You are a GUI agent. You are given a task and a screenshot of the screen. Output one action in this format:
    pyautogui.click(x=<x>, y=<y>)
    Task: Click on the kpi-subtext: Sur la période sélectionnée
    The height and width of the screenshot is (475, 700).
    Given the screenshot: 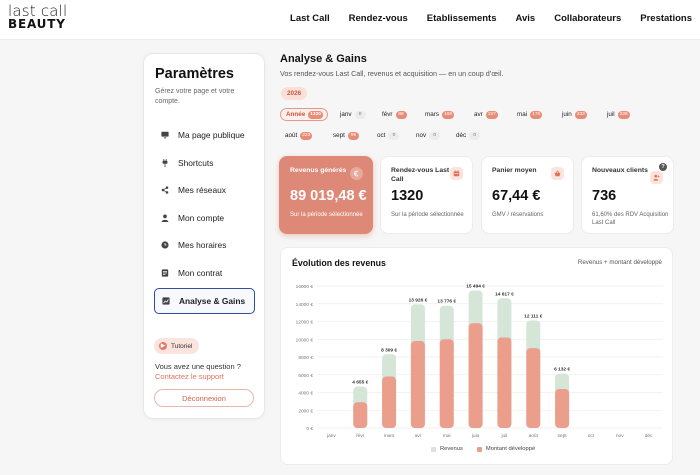 What is the action you would take?
    pyautogui.click(x=427, y=215)
    